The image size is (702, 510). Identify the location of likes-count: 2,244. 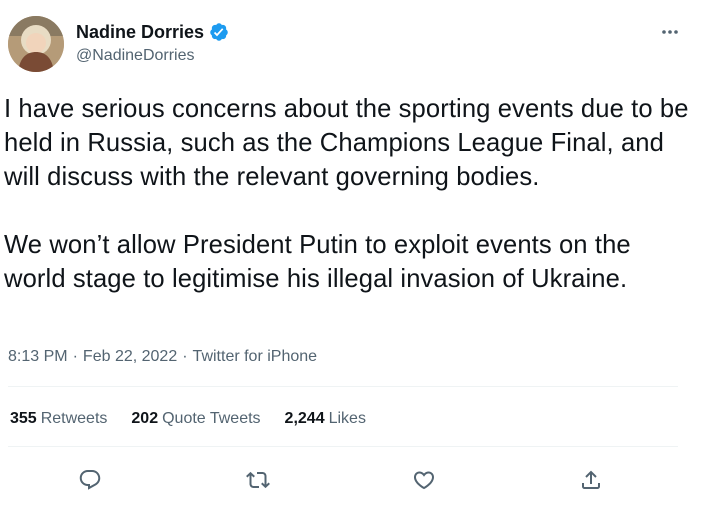
(304, 418).